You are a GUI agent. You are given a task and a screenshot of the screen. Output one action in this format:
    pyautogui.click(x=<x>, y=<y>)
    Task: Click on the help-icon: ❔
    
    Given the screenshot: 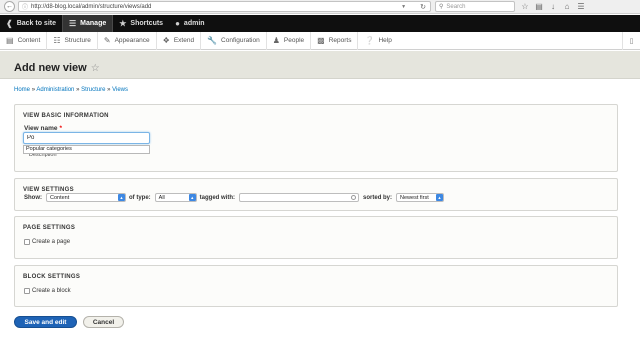 What is the action you would take?
    pyautogui.click(x=369, y=40)
    